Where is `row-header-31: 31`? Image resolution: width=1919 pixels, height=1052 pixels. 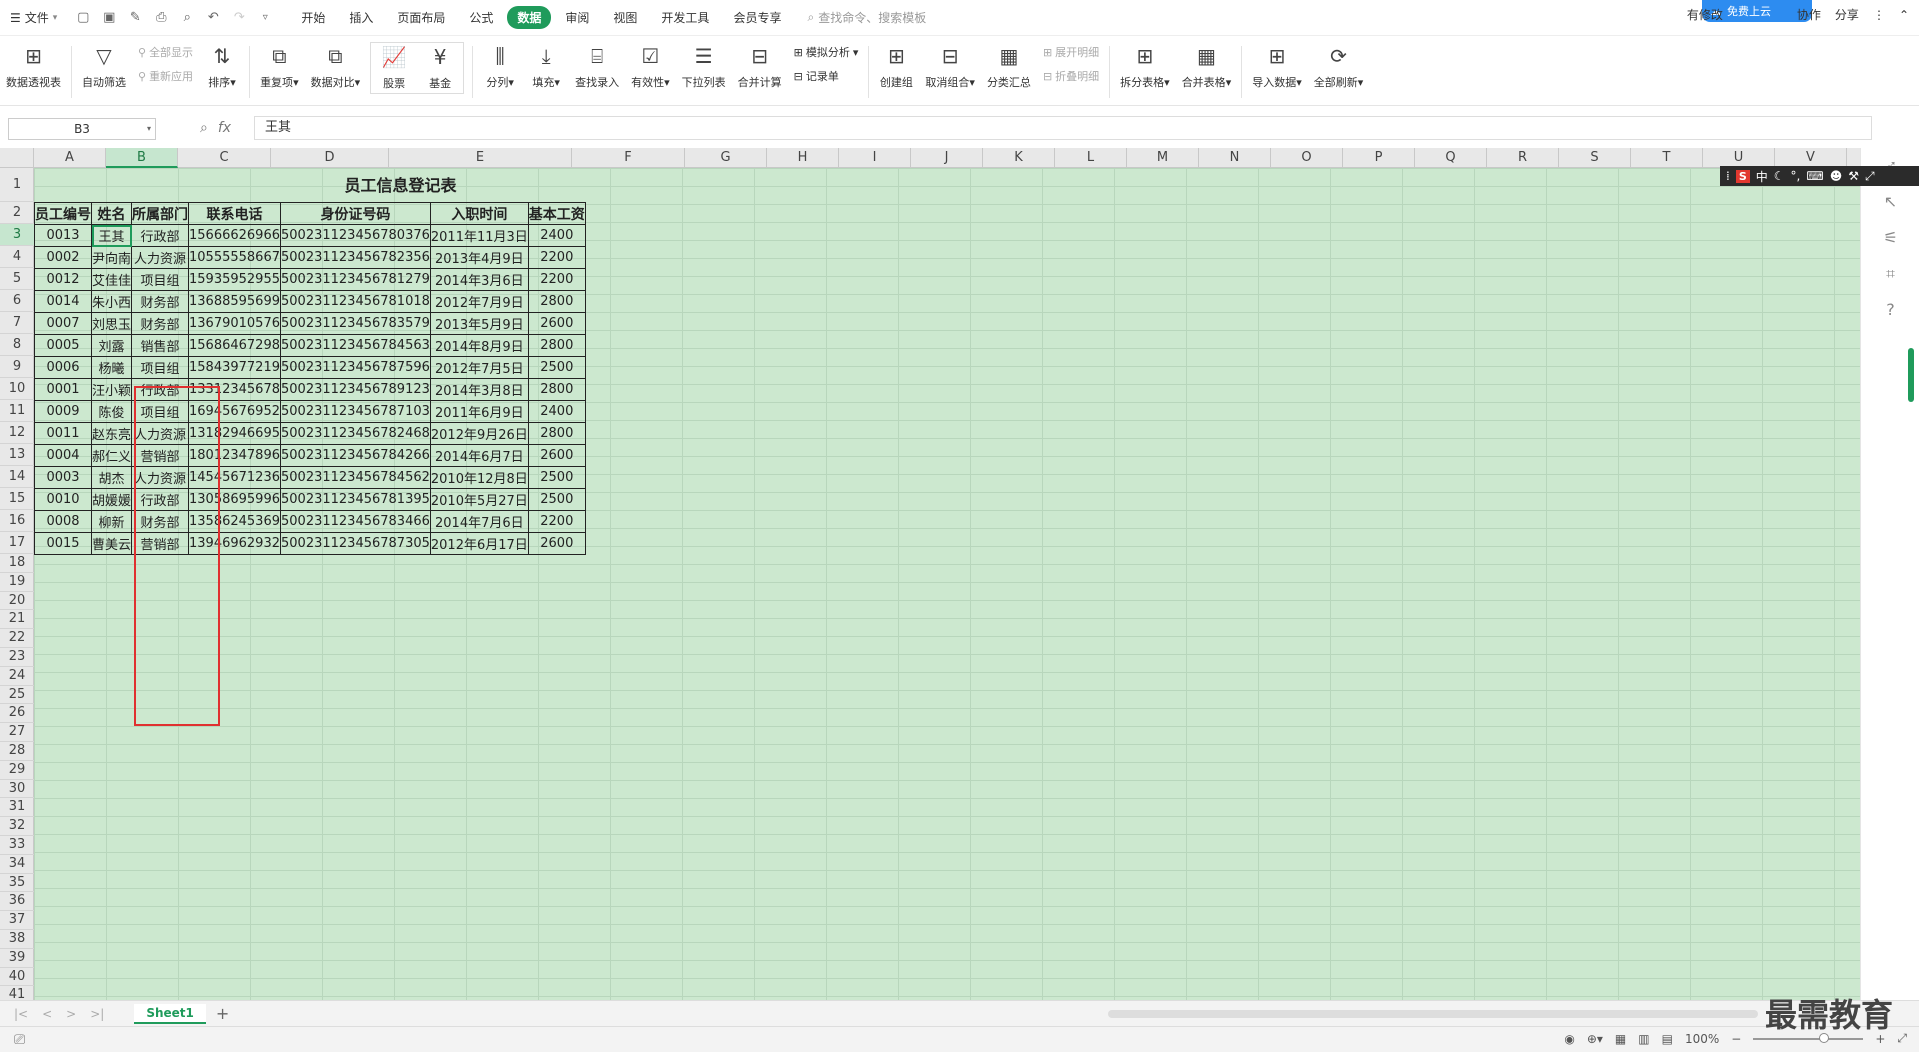
row-header-31: 31 is located at coordinates (17, 808).